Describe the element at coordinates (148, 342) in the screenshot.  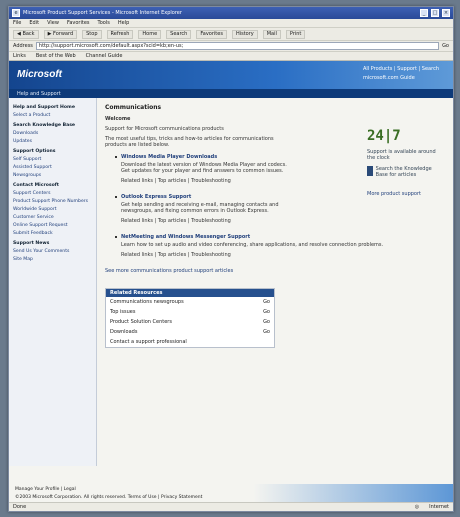
I see `related-link: Contact a support professional` at that location.